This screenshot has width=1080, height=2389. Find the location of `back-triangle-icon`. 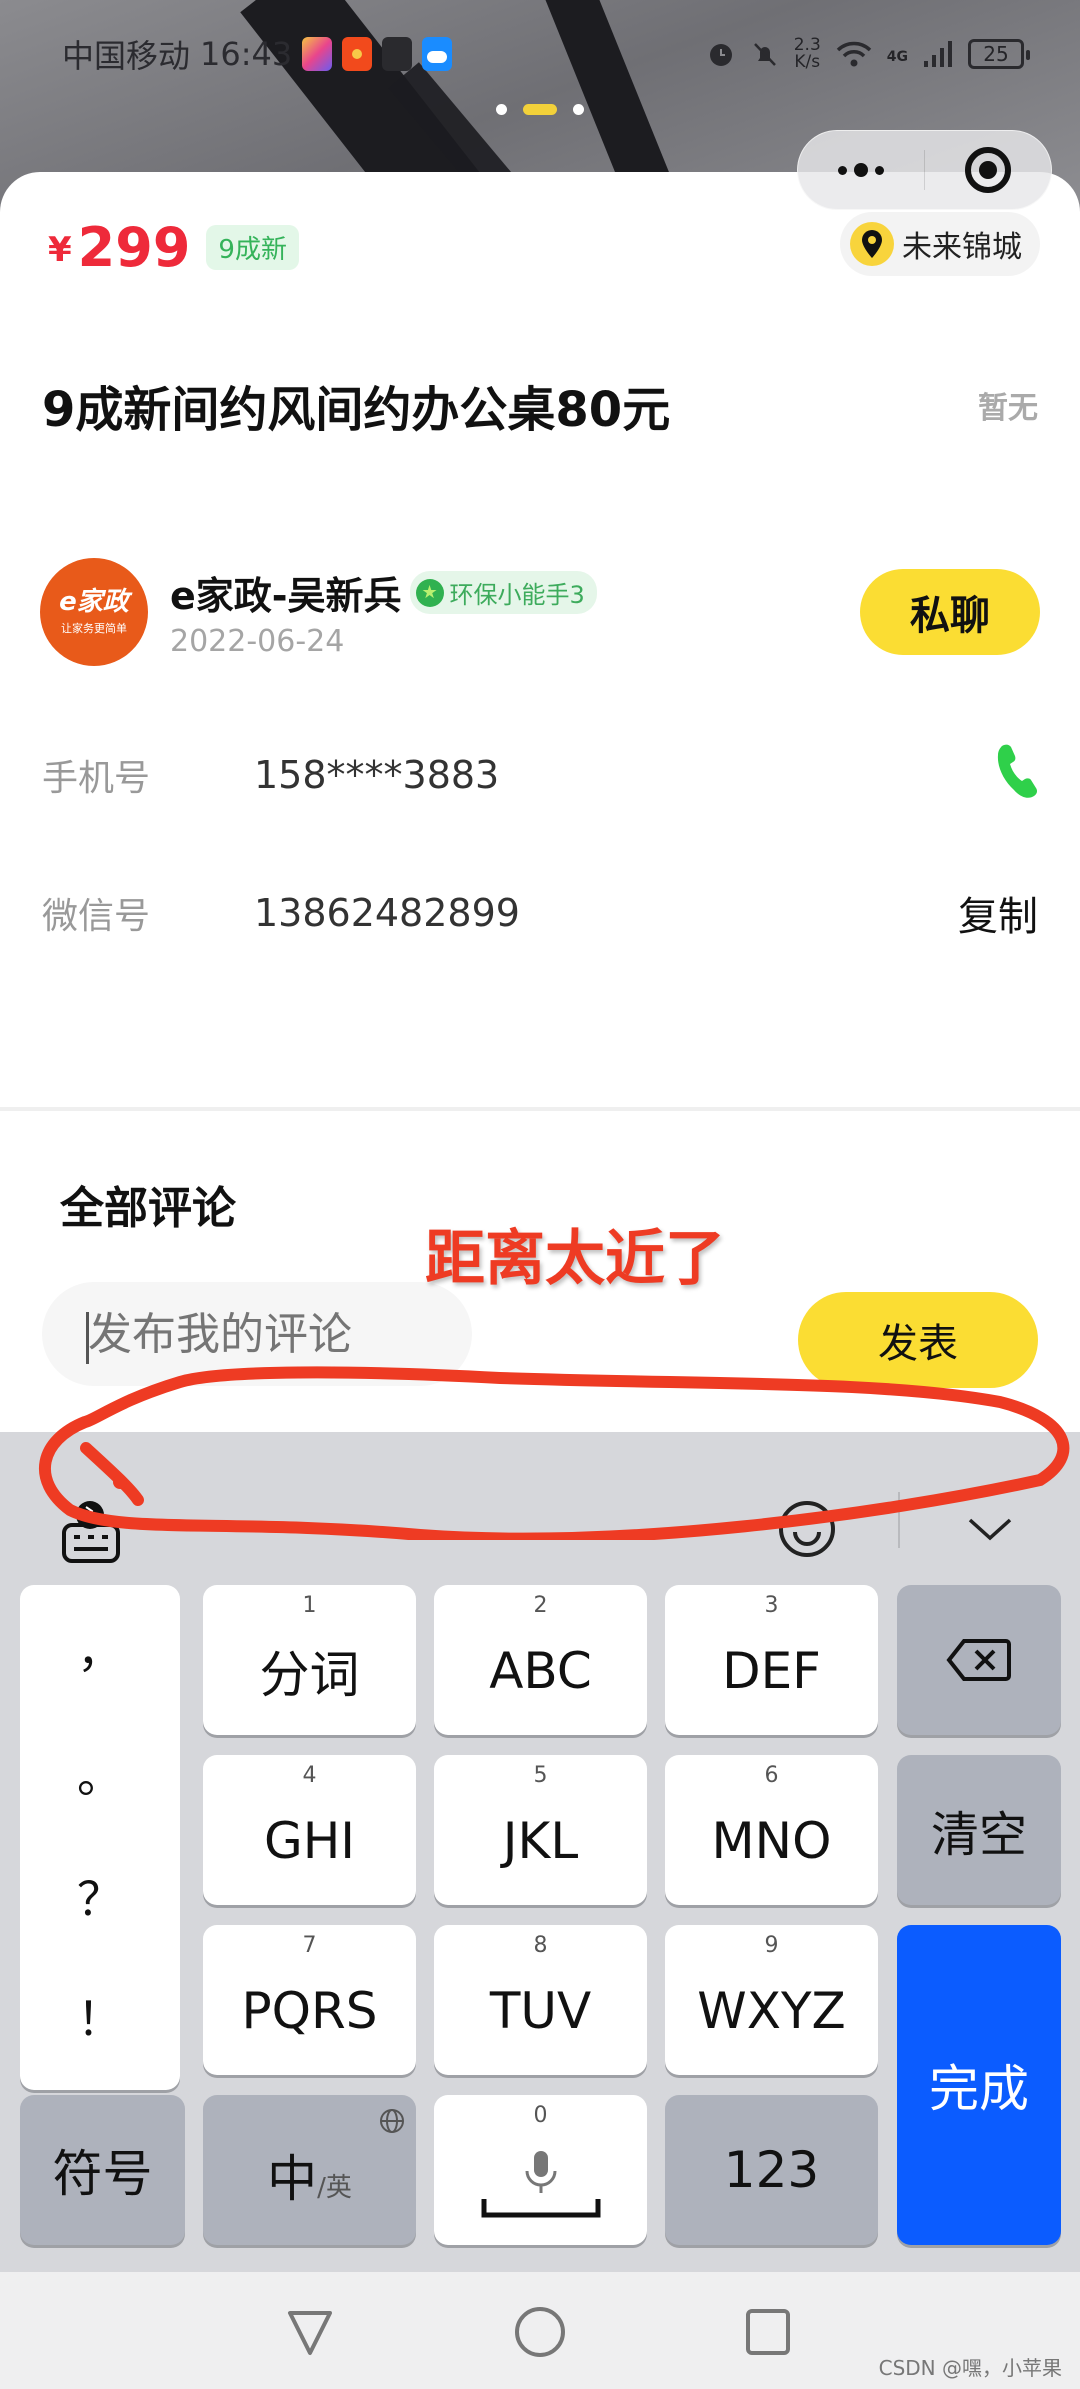

back-triangle-icon is located at coordinates (310, 2332).